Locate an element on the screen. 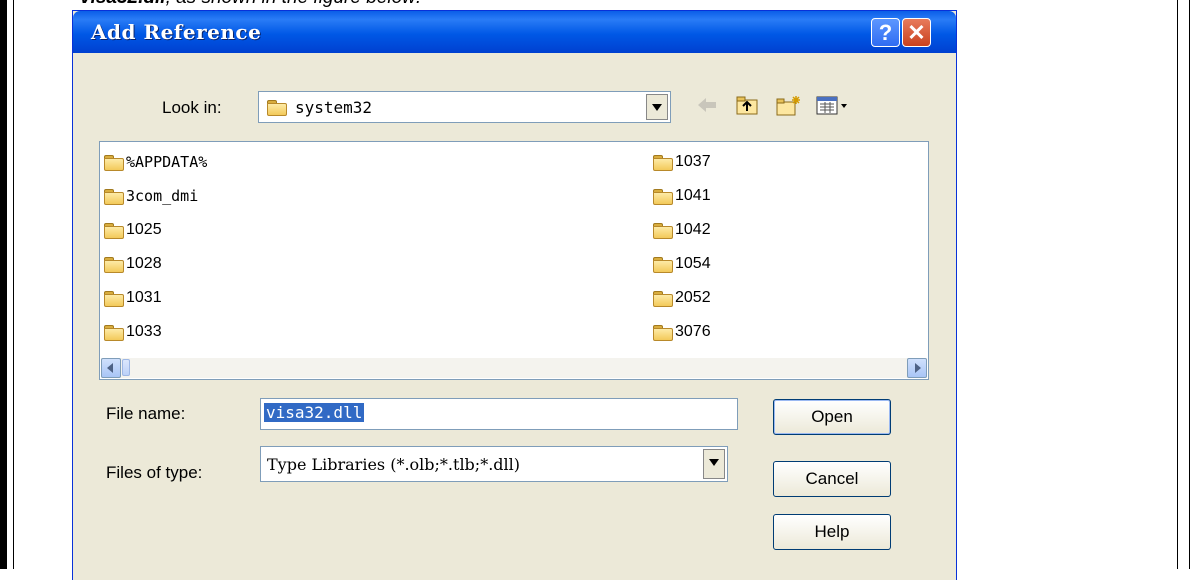  title-bar: Add Reference ? ✕ is located at coordinates (514, 32).